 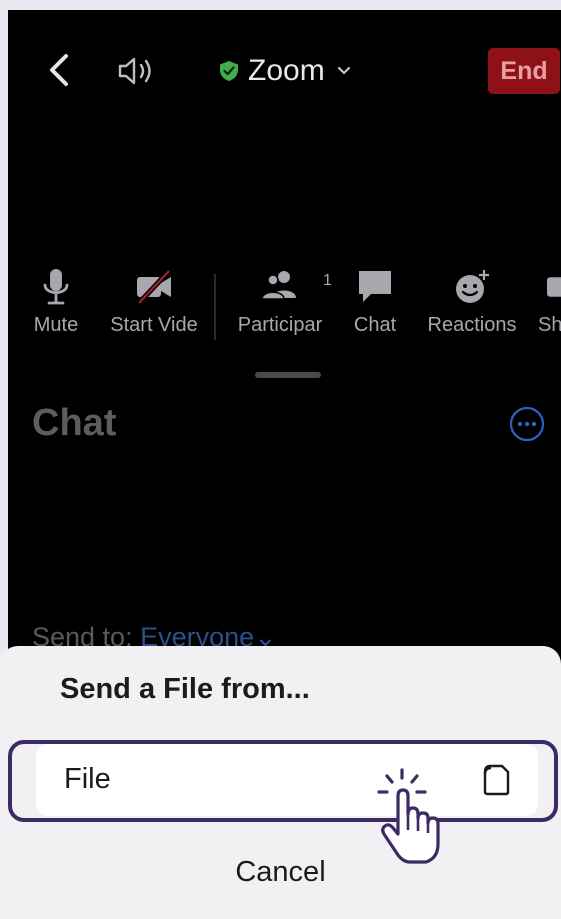 What do you see at coordinates (524, 71) in the screenshot?
I see `end-meeting-button: End` at bounding box center [524, 71].